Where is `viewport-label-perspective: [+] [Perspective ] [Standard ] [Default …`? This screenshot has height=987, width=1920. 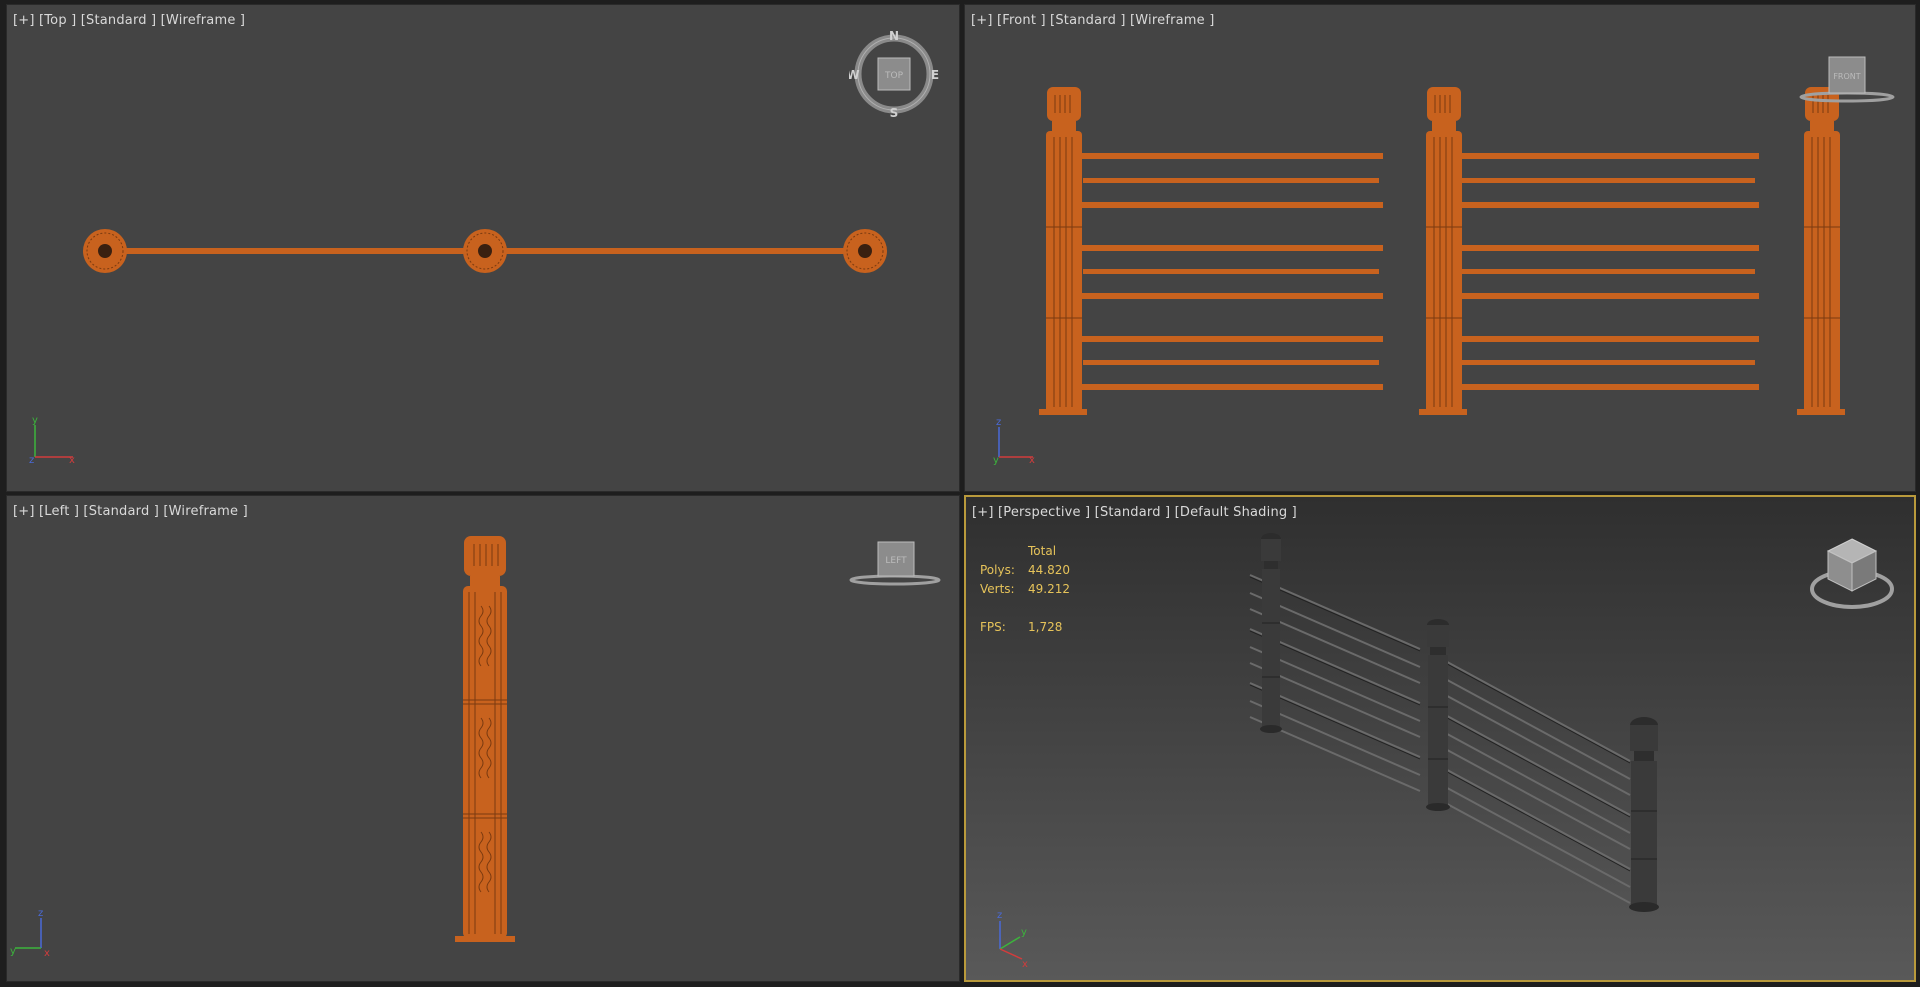 viewport-label-perspective: [+] [Perspective ] [Standard ] [Default … is located at coordinates (1134, 512).